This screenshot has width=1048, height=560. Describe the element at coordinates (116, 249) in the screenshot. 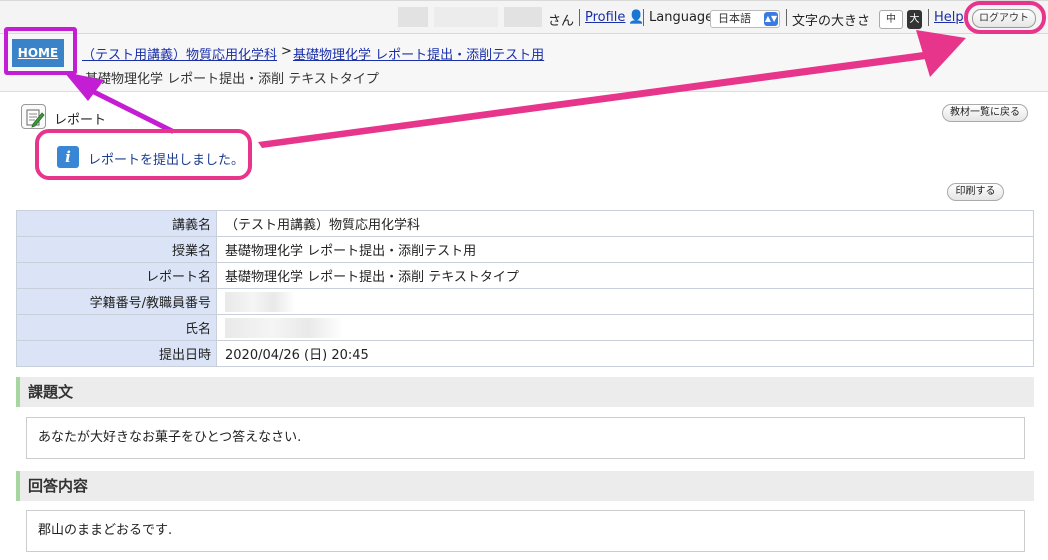

I see `row-label: 授業名` at that location.